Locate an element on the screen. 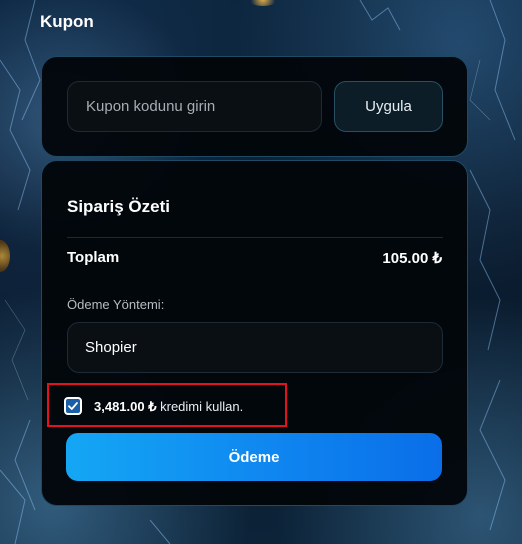 This screenshot has width=522, height=544. divider is located at coordinates (255, 237).